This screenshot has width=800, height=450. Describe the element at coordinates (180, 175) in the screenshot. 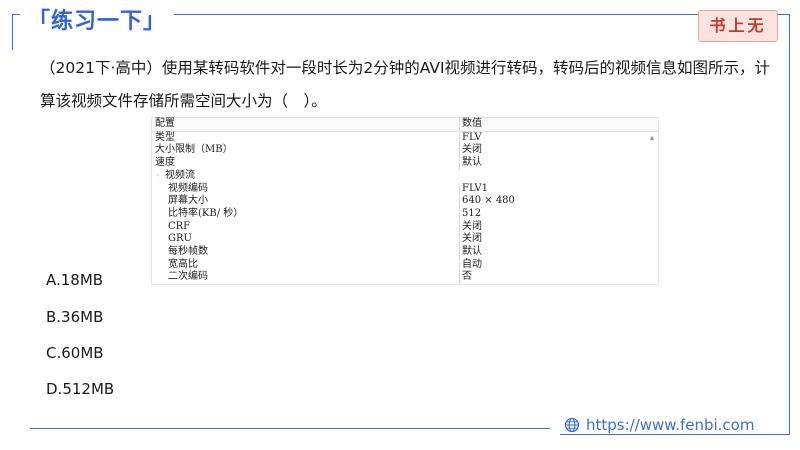

I see `table-row-key: 视频流` at that location.